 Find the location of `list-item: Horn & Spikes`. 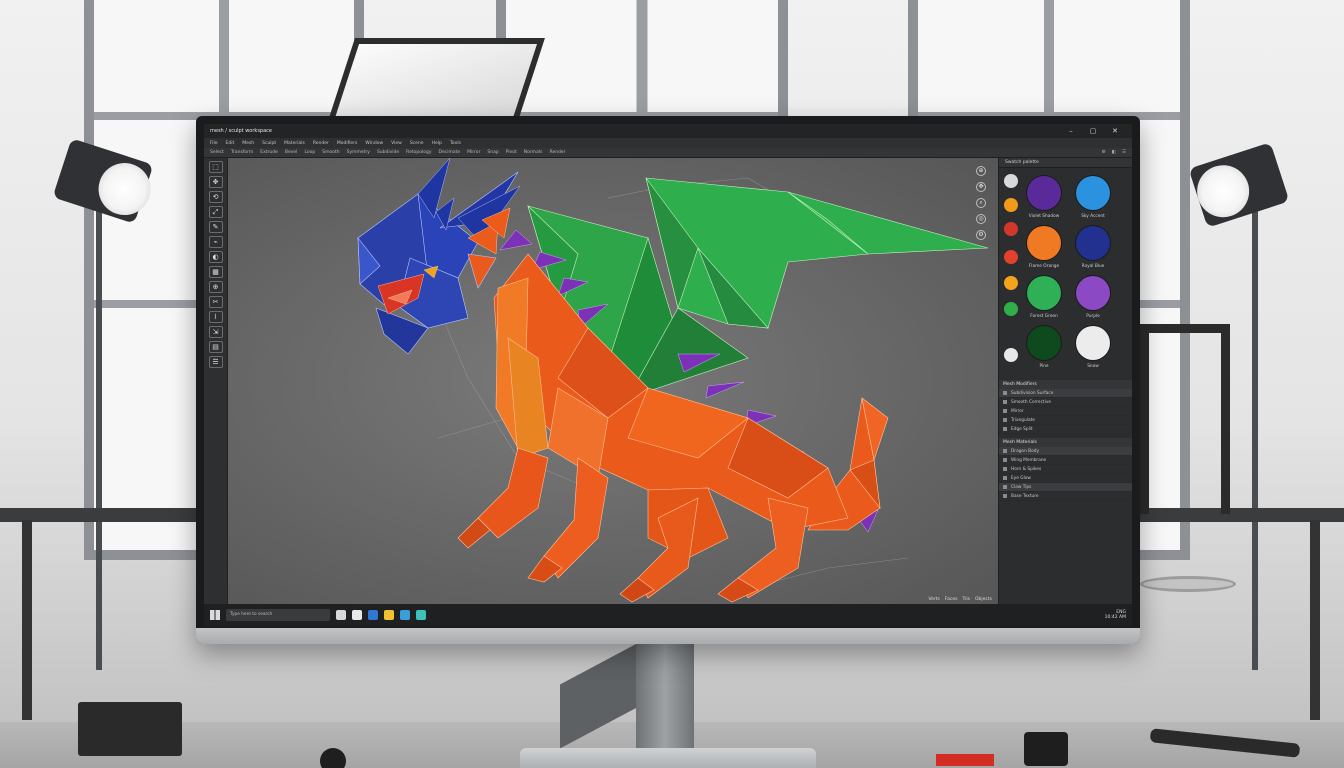

list-item: Horn & Spikes is located at coordinates (1065, 469).